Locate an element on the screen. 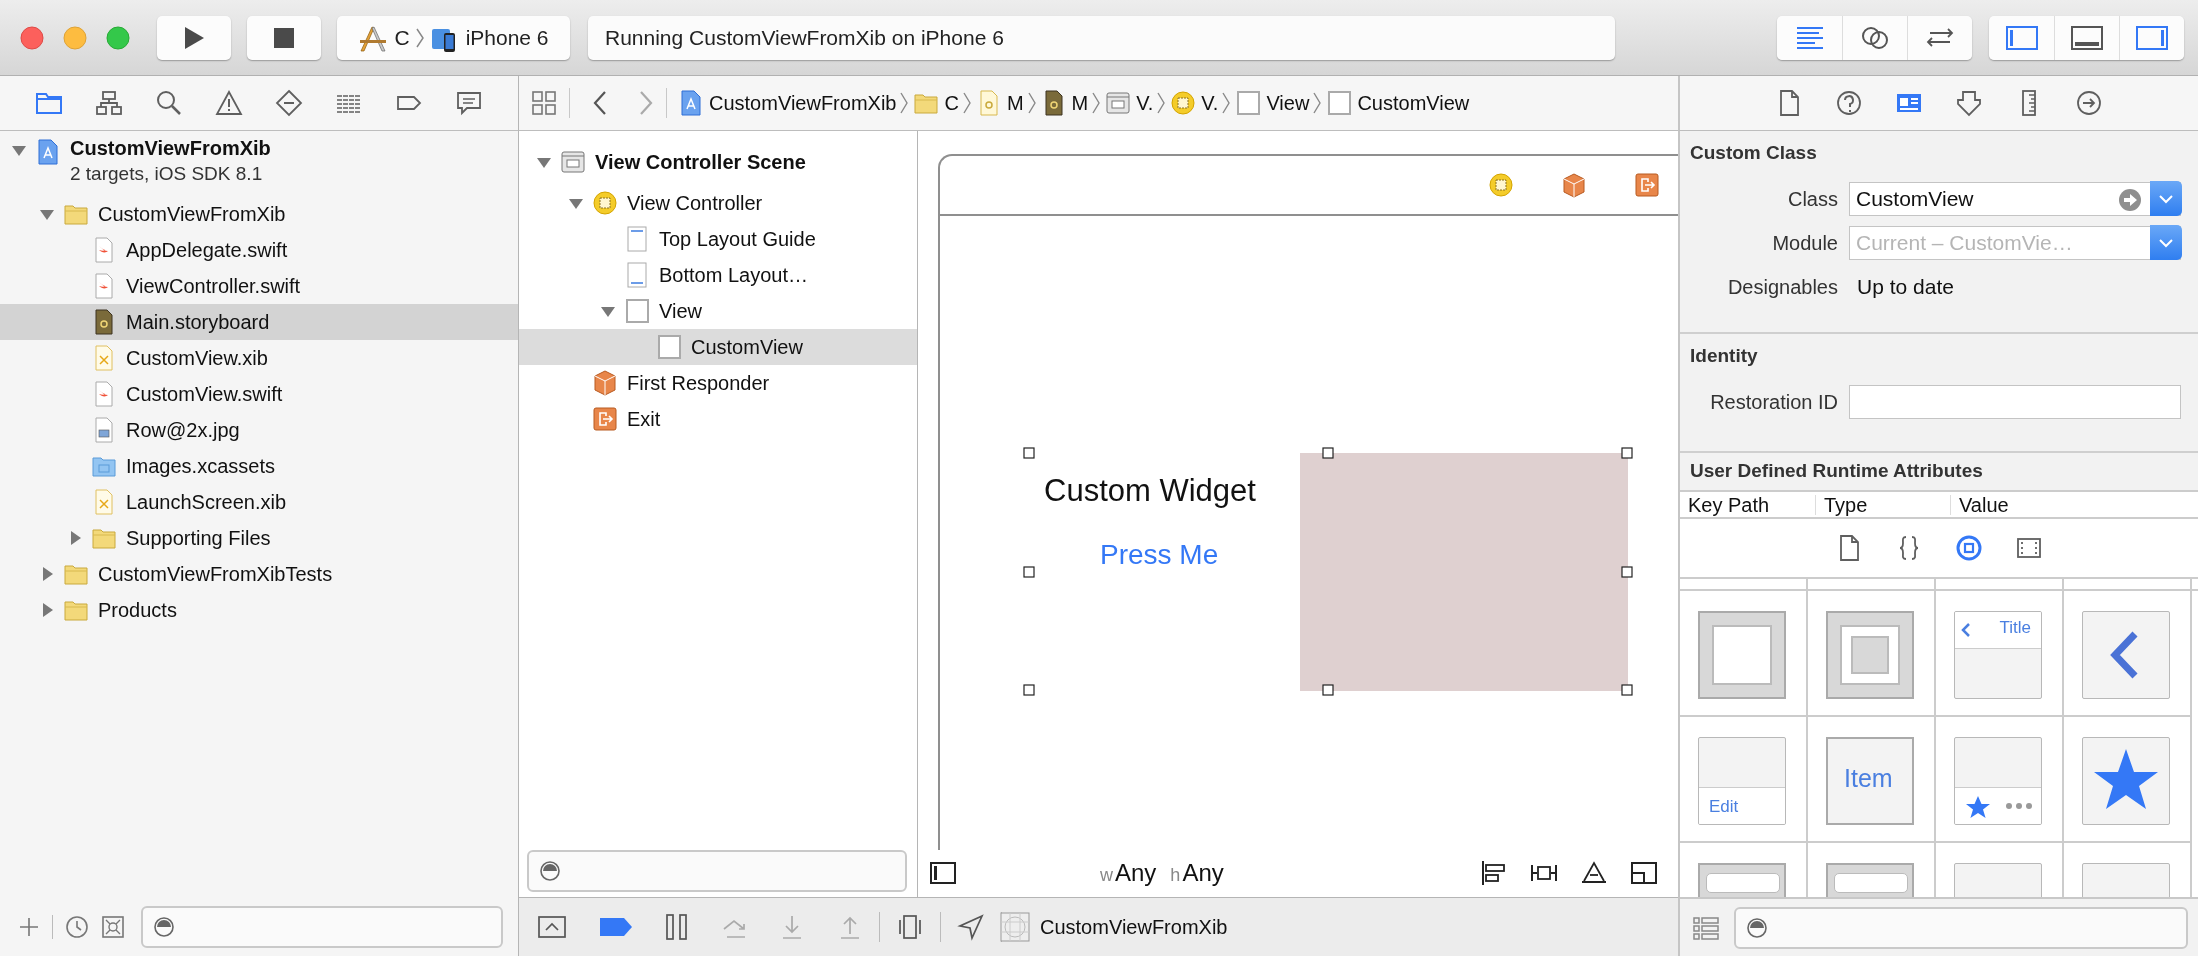  outline-row: View Controller is located at coordinates (718, 203).